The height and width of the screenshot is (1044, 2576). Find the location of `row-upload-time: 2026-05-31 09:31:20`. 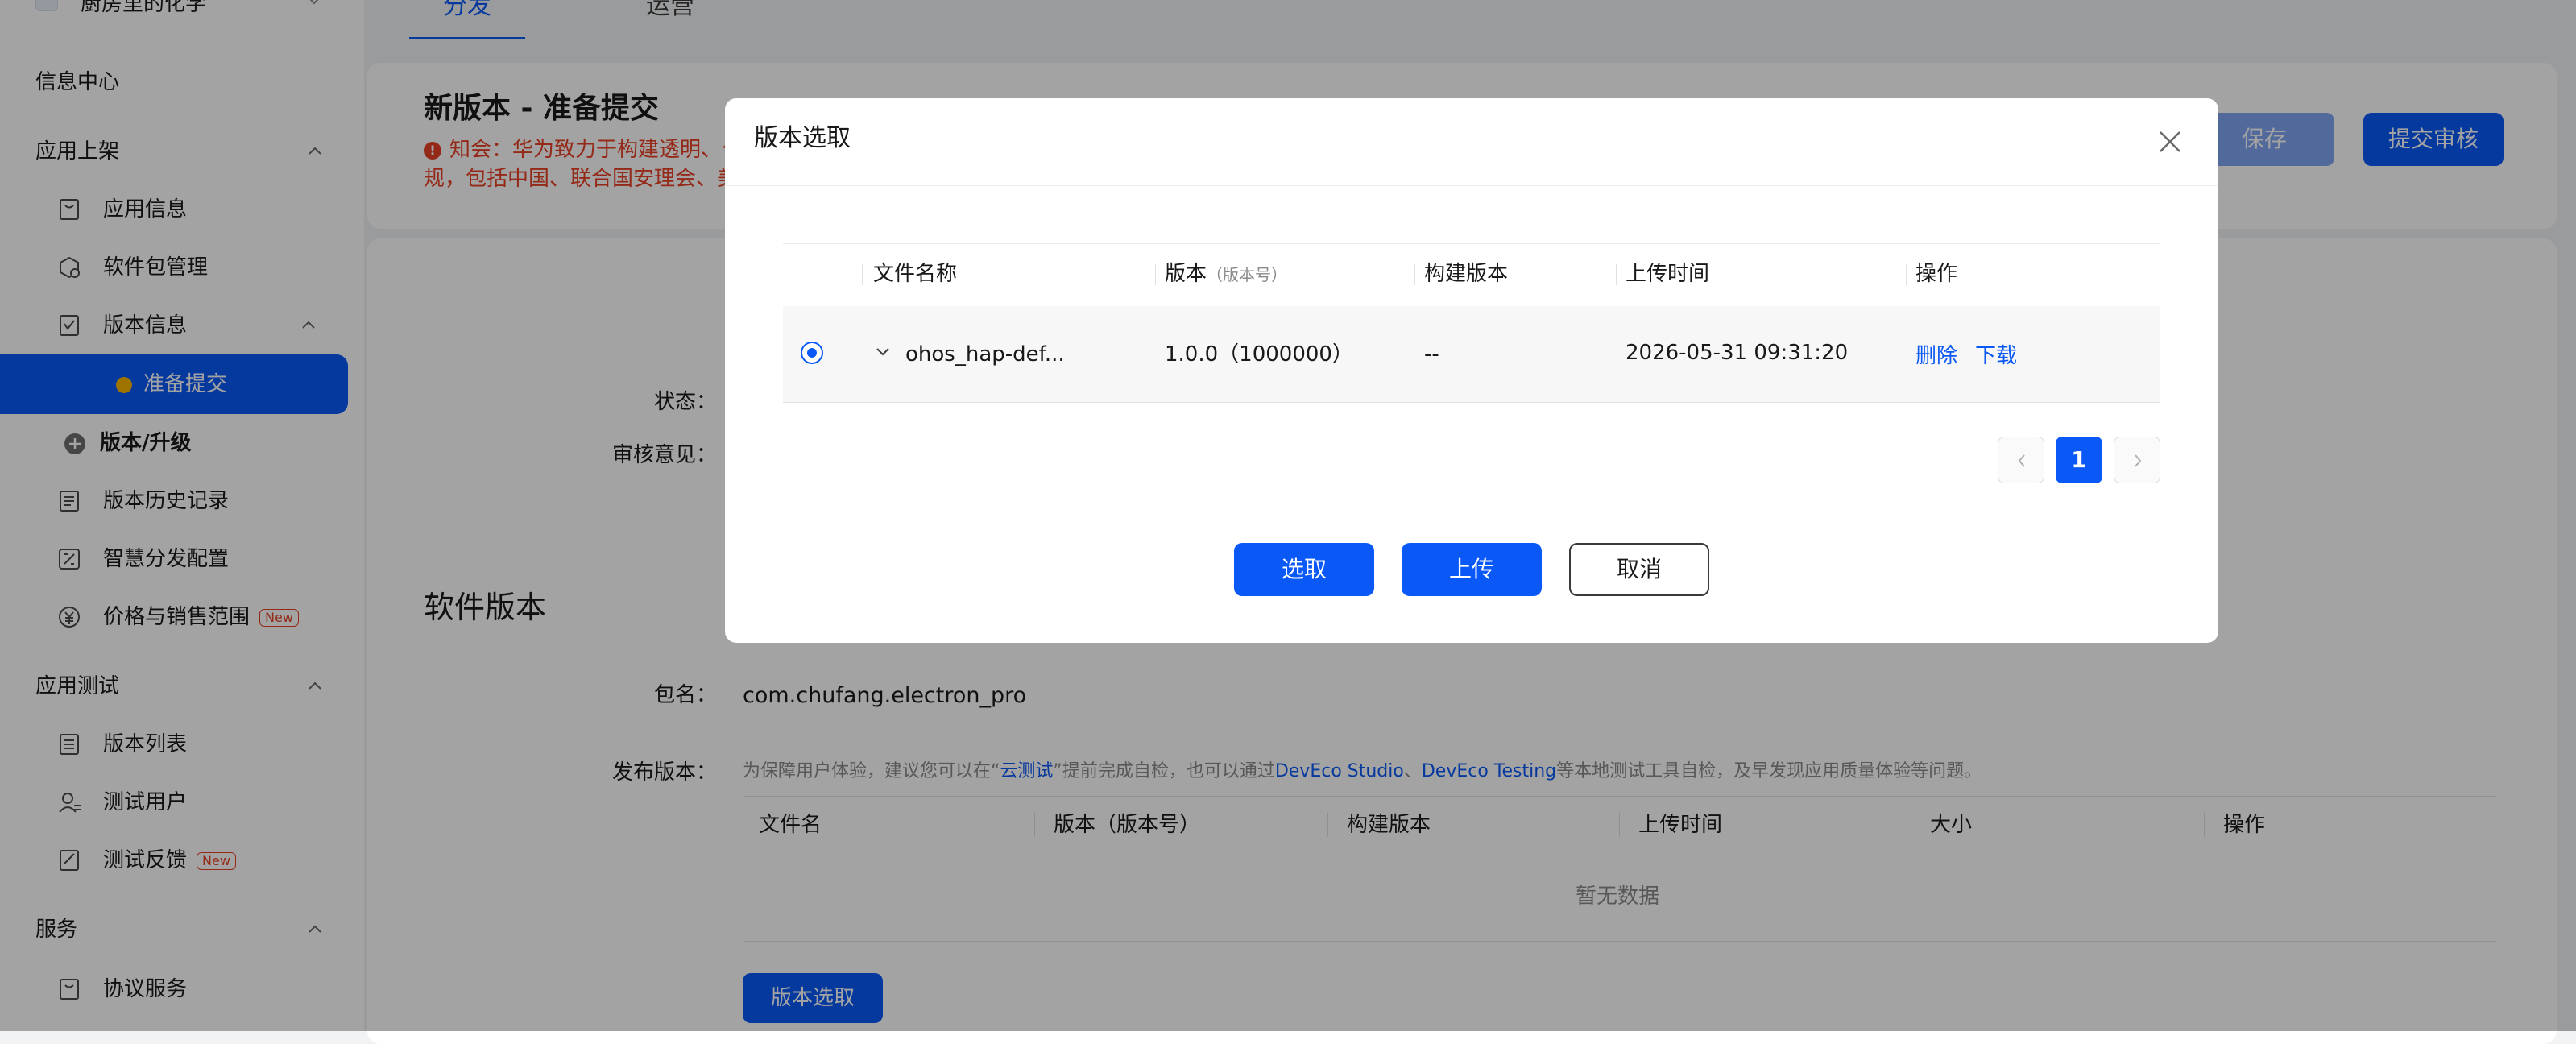

row-upload-time: 2026-05-31 09:31:20 is located at coordinates (1737, 353).